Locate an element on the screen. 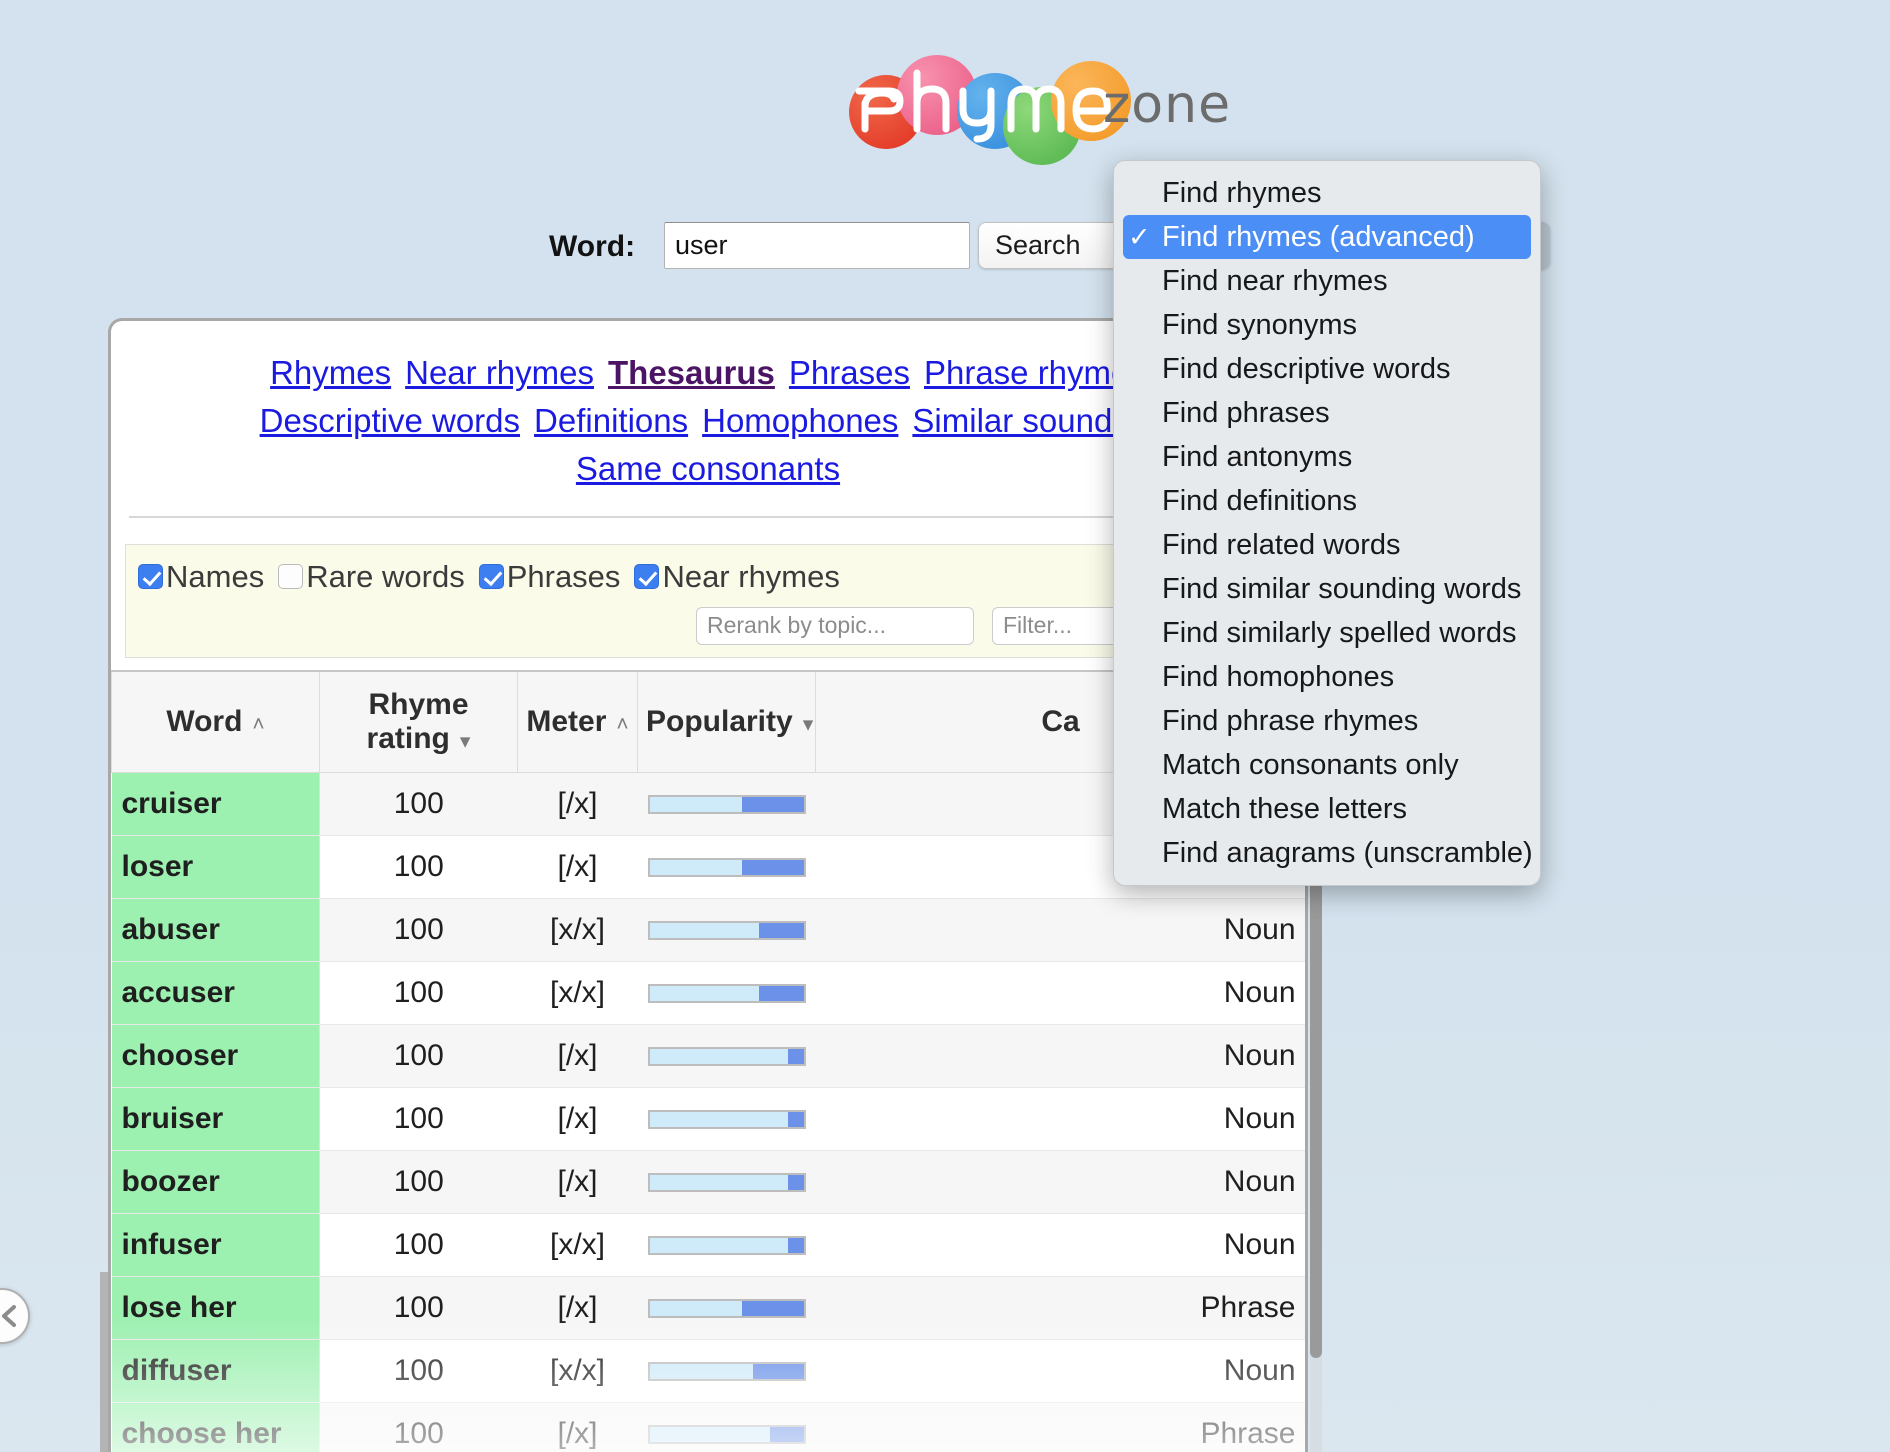  sort-indicator-meter: ˄ is located at coordinates (622, 724).